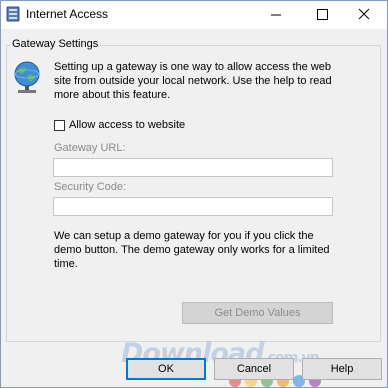  I want to click on security-code-input, so click(193, 206).